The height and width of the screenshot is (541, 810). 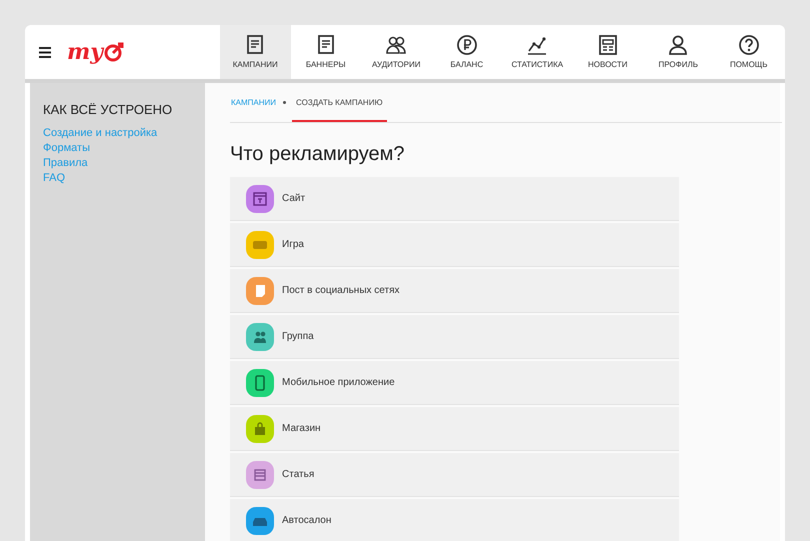 I want to click on nav-tab: БАННЕРЫ, so click(x=325, y=52).